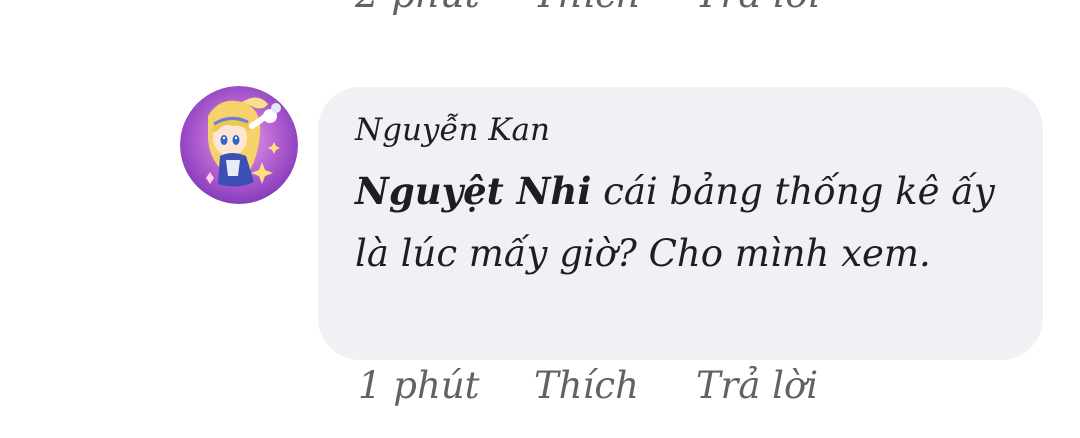 The height and width of the screenshot is (438, 1080). What do you see at coordinates (419, 385) in the screenshot?
I see `comment-time: 1 phút` at bounding box center [419, 385].